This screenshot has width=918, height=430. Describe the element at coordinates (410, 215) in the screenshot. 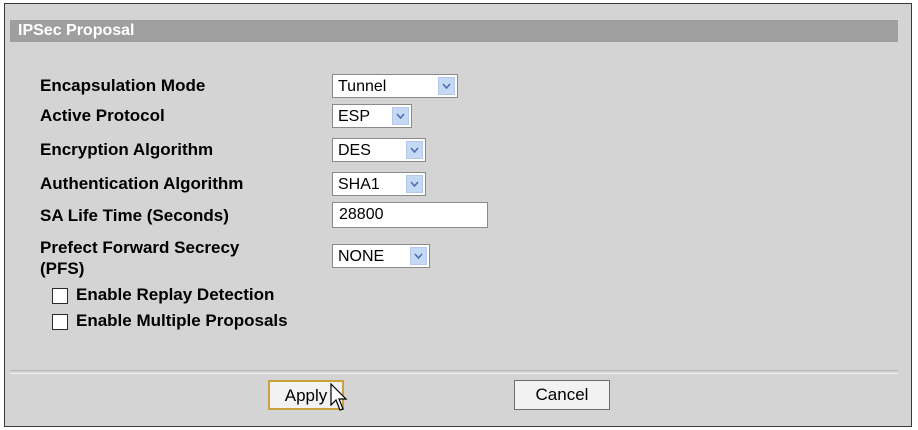

I see `sa-life-time-input: 28800` at that location.